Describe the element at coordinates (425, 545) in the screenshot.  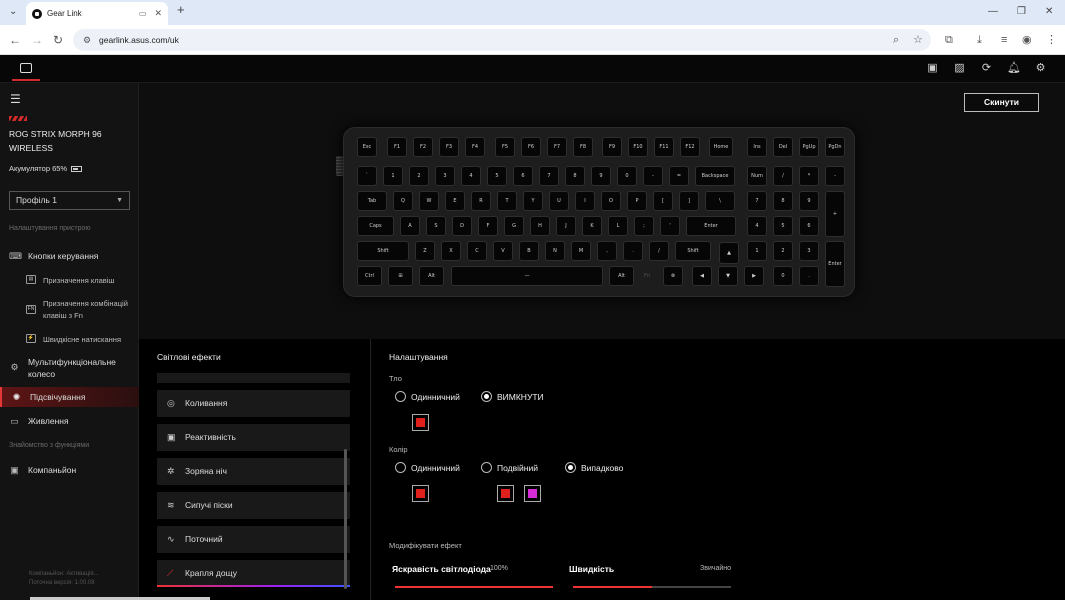
I see `modify-effect-label: Модифікувати ефект` at that location.